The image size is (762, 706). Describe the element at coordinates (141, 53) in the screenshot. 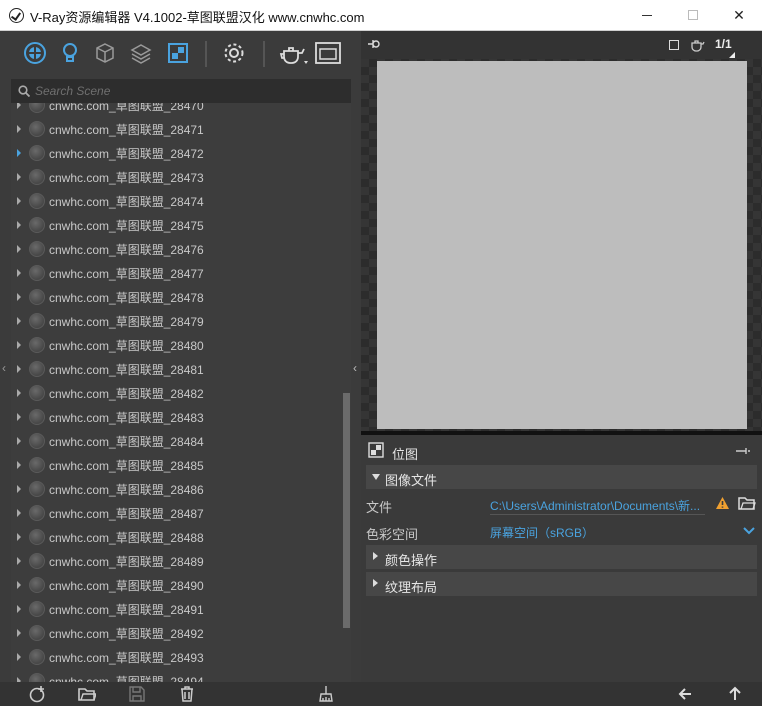

I see `render-elements-icon` at that location.